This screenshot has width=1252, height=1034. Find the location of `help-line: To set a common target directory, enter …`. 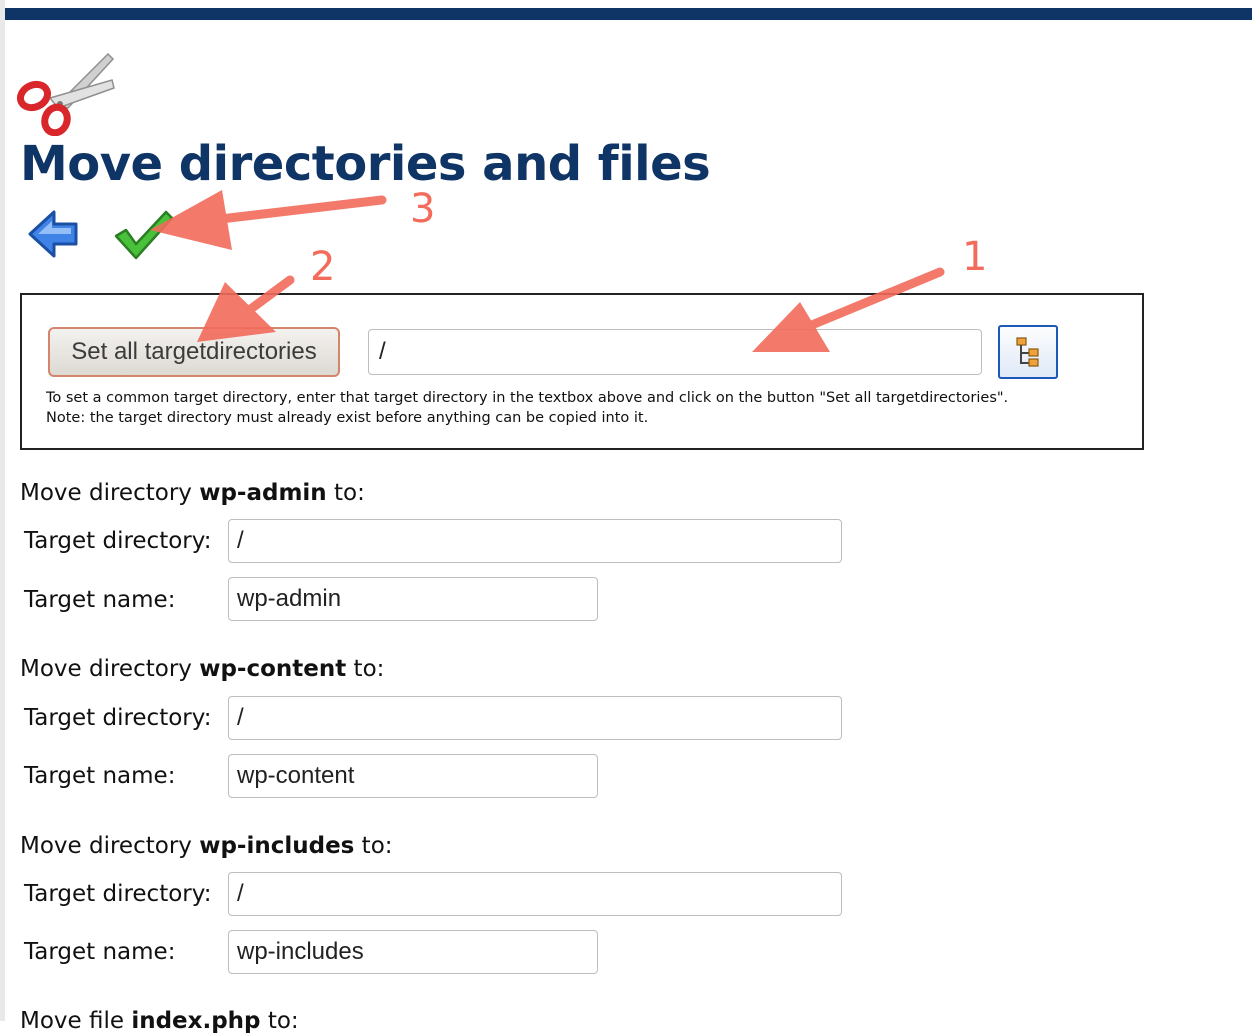

help-line: To set a common target directory, enter … is located at coordinates (527, 398).